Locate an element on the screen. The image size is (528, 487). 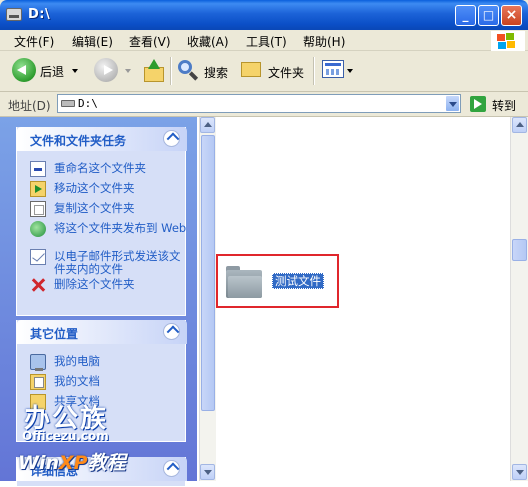
windows-logo-icon is located at coordinates (508, 41).